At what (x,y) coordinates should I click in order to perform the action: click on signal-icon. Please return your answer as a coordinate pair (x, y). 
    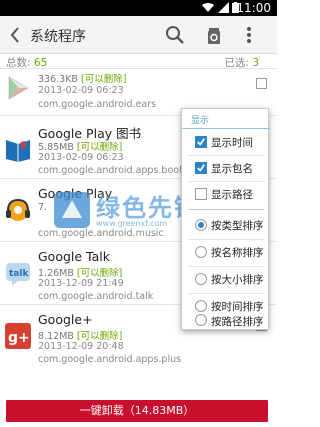
    Looking at the image, I should click on (223, 7).